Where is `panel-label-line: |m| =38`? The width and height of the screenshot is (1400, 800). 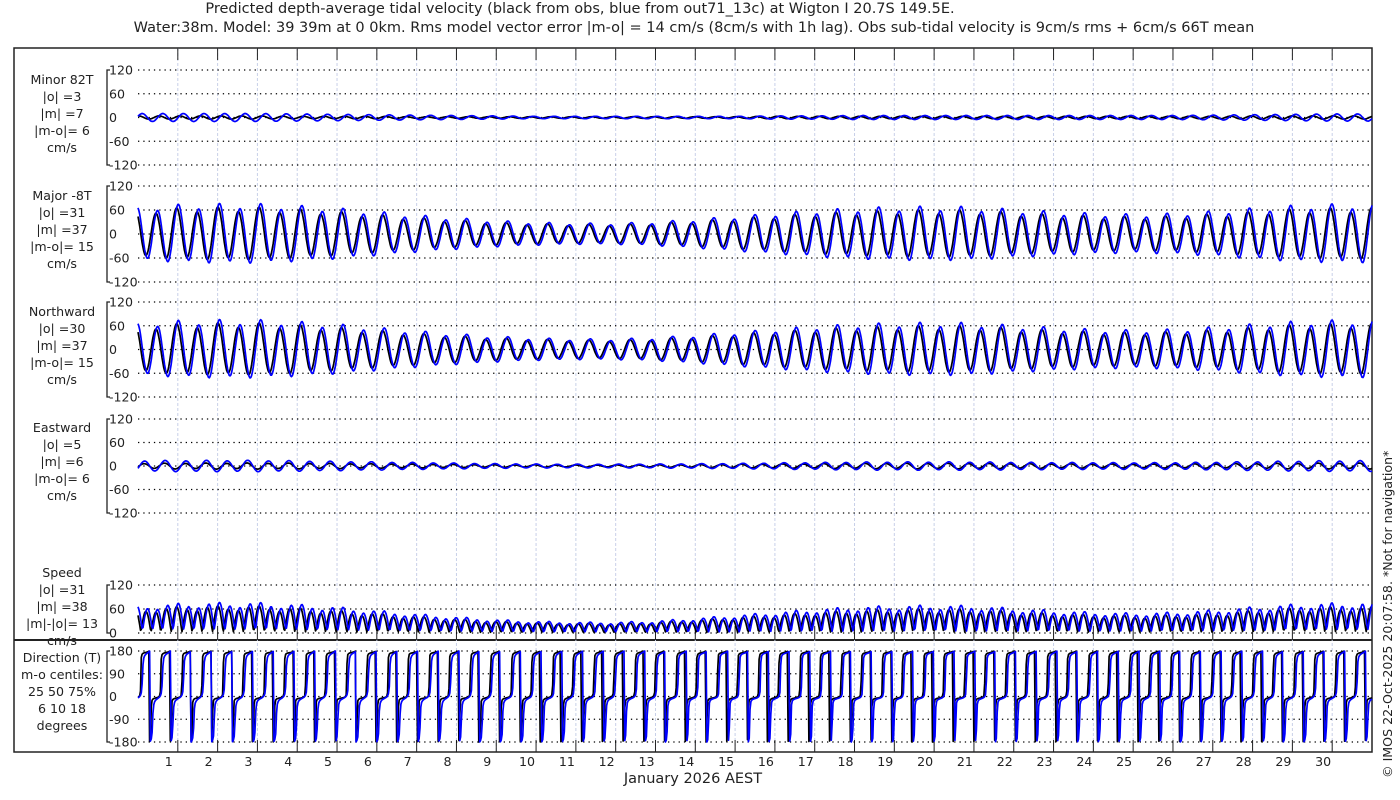 panel-label-line: |m| =38 is located at coordinates (61, 606).